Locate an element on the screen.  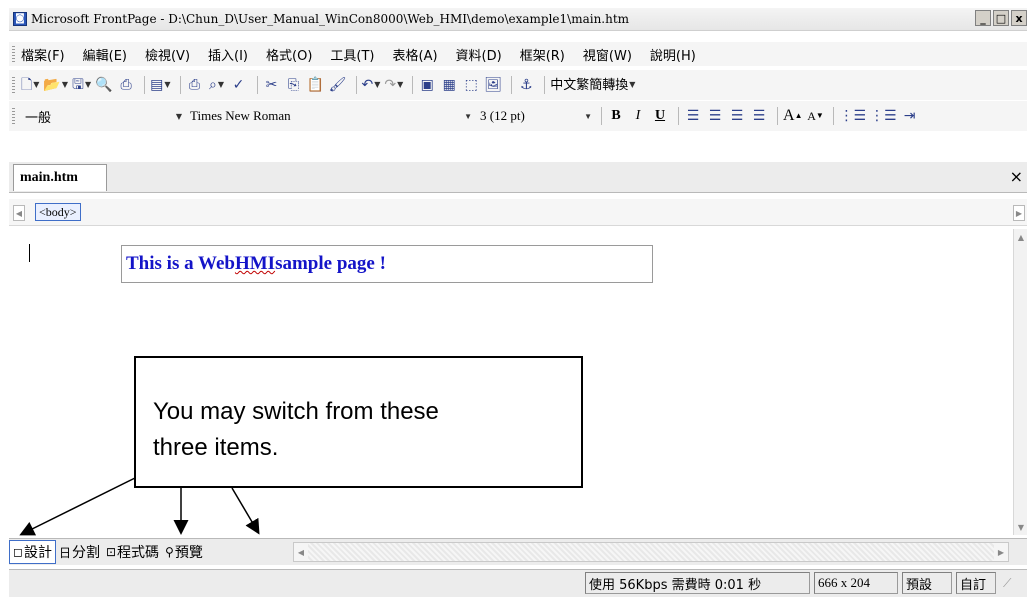
arrow-to-preview-tab is located at coordinates (245, 511).